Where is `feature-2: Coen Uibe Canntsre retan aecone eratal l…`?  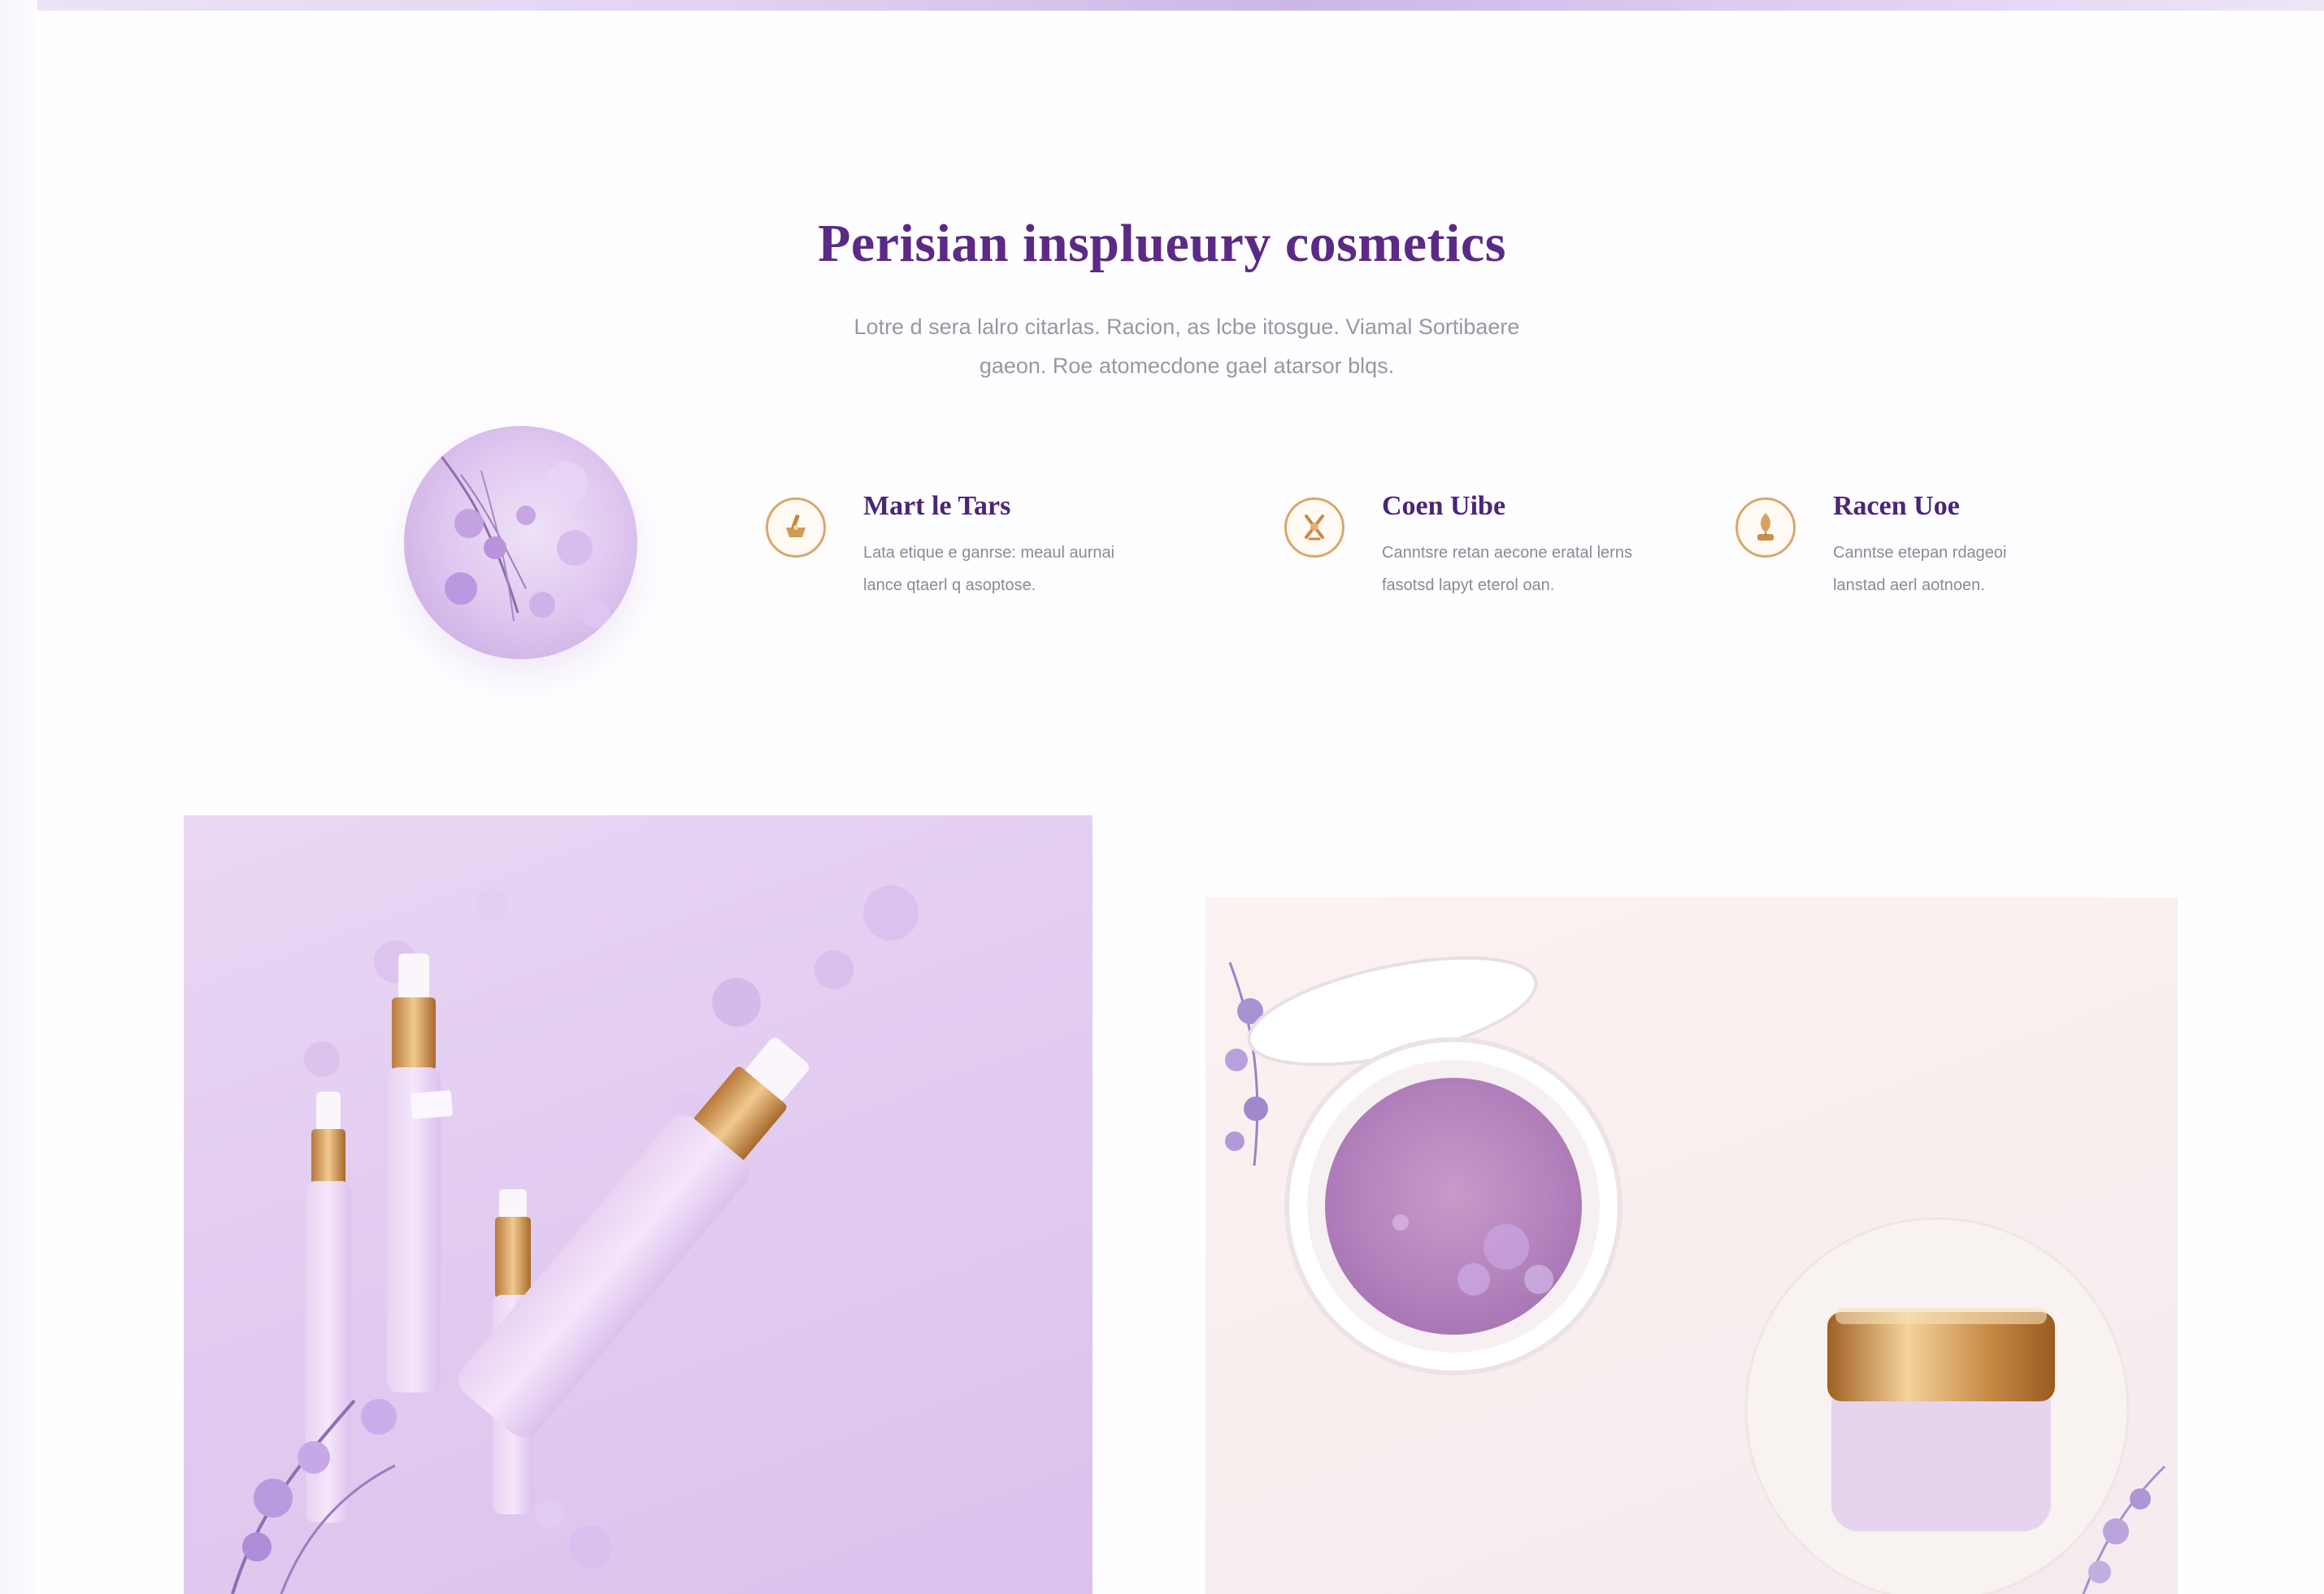
feature-2: Coen Uibe Canntsre retan aecone eratal l… is located at coordinates (1471, 551).